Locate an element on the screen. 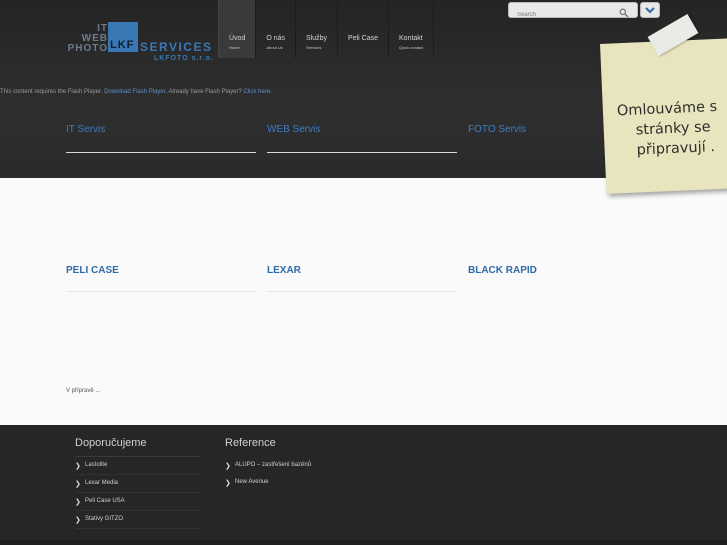 The width and height of the screenshot is (727, 545). logo-services: SERVICES is located at coordinates (176, 47).